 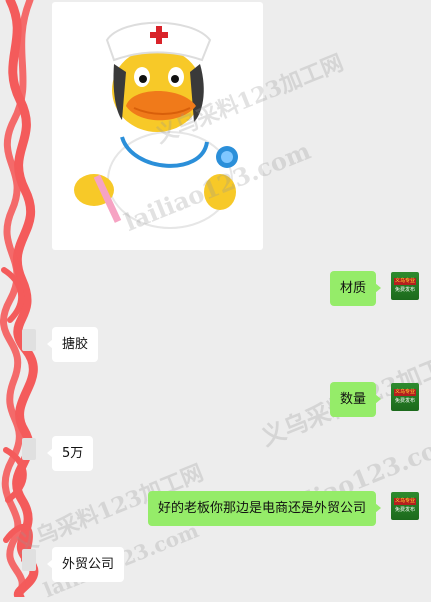 I want to click on message-bubble-received: 5万, so click(x=70, y=453).